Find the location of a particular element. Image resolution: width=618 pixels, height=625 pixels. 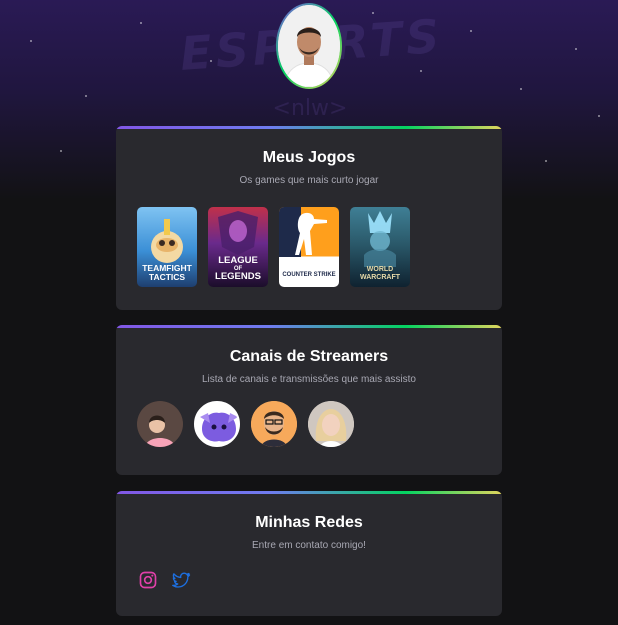

games-title: Meus Jogos is located at coordinates (309, 157).